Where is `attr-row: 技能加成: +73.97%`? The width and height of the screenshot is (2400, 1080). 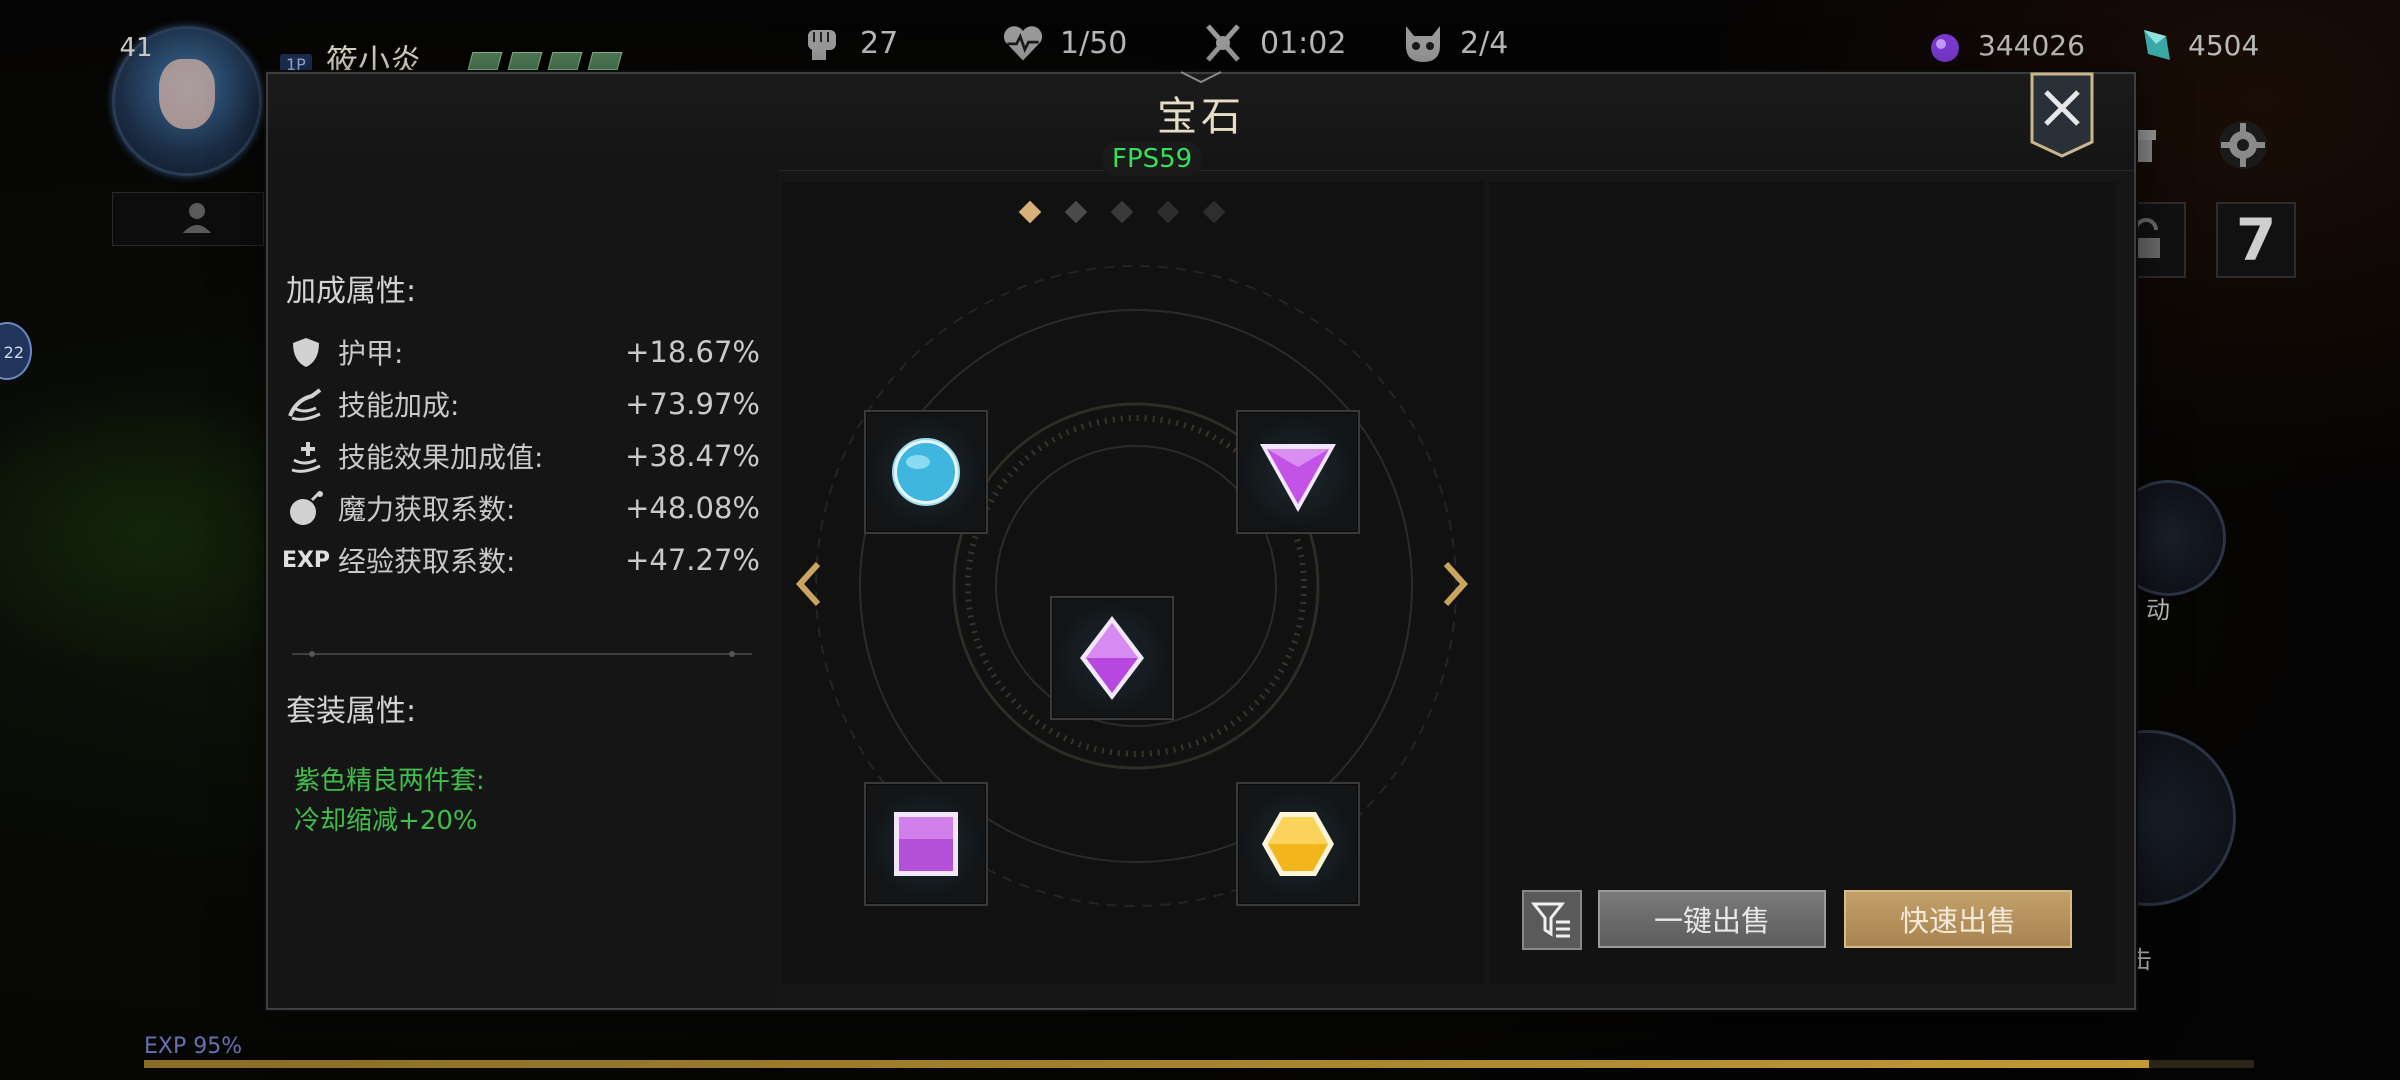 attr-row: 技能加成: +73.97% is located at coordinates (523, 404).